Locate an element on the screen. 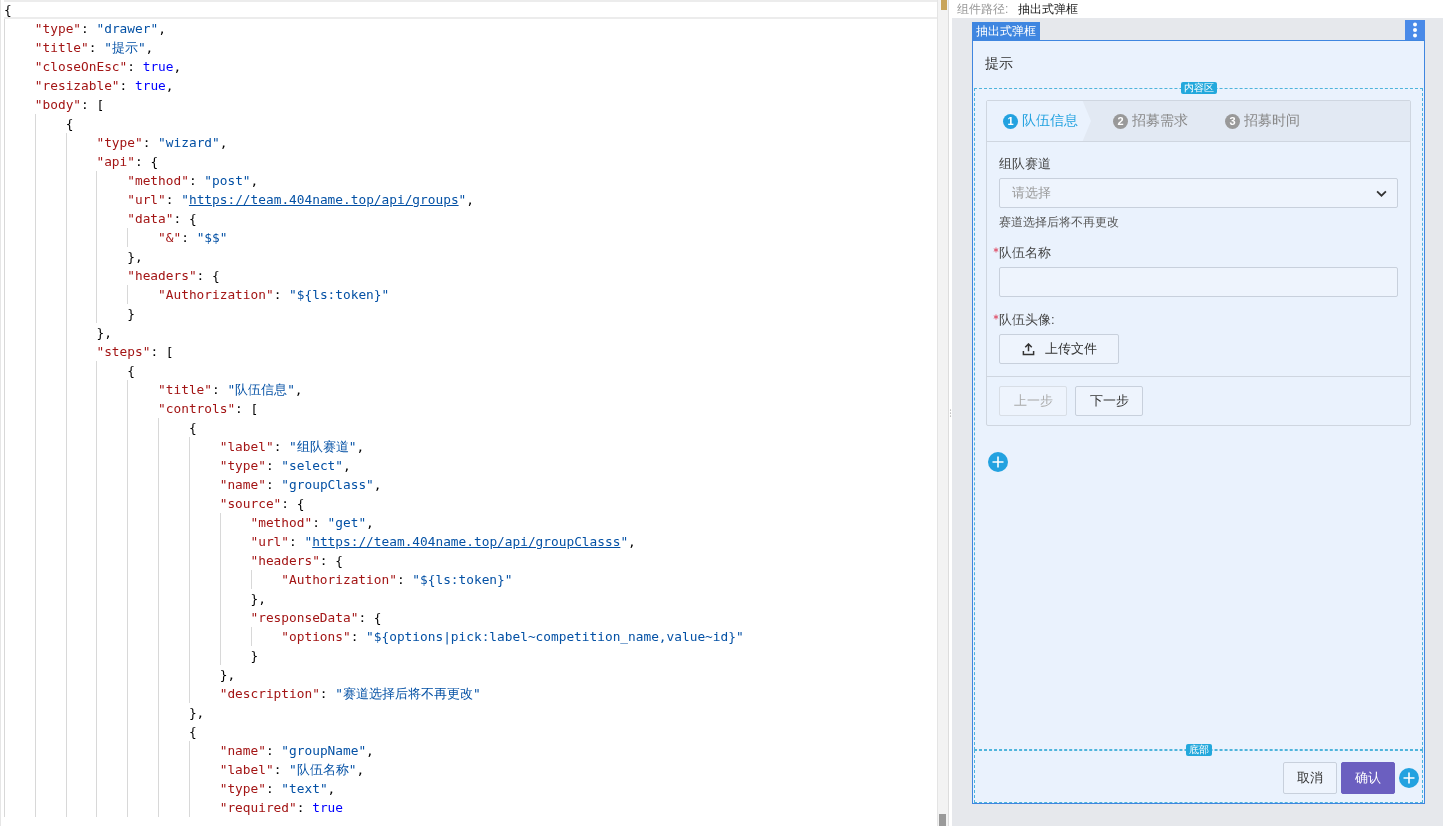  code-line: "resizable": true, is located at coordinates (104, 86).